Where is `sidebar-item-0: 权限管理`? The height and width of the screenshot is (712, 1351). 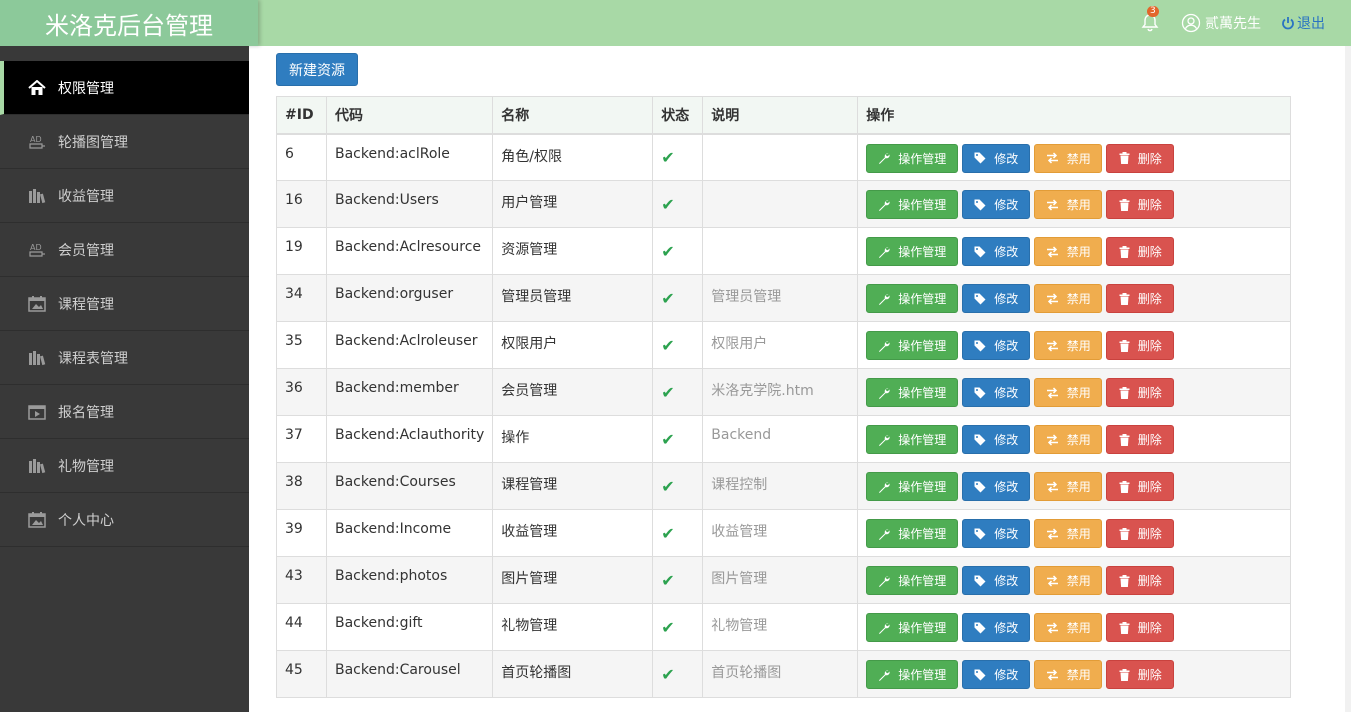 sidebar-item-0: 权限管理 is located at coordinates (124, 88).